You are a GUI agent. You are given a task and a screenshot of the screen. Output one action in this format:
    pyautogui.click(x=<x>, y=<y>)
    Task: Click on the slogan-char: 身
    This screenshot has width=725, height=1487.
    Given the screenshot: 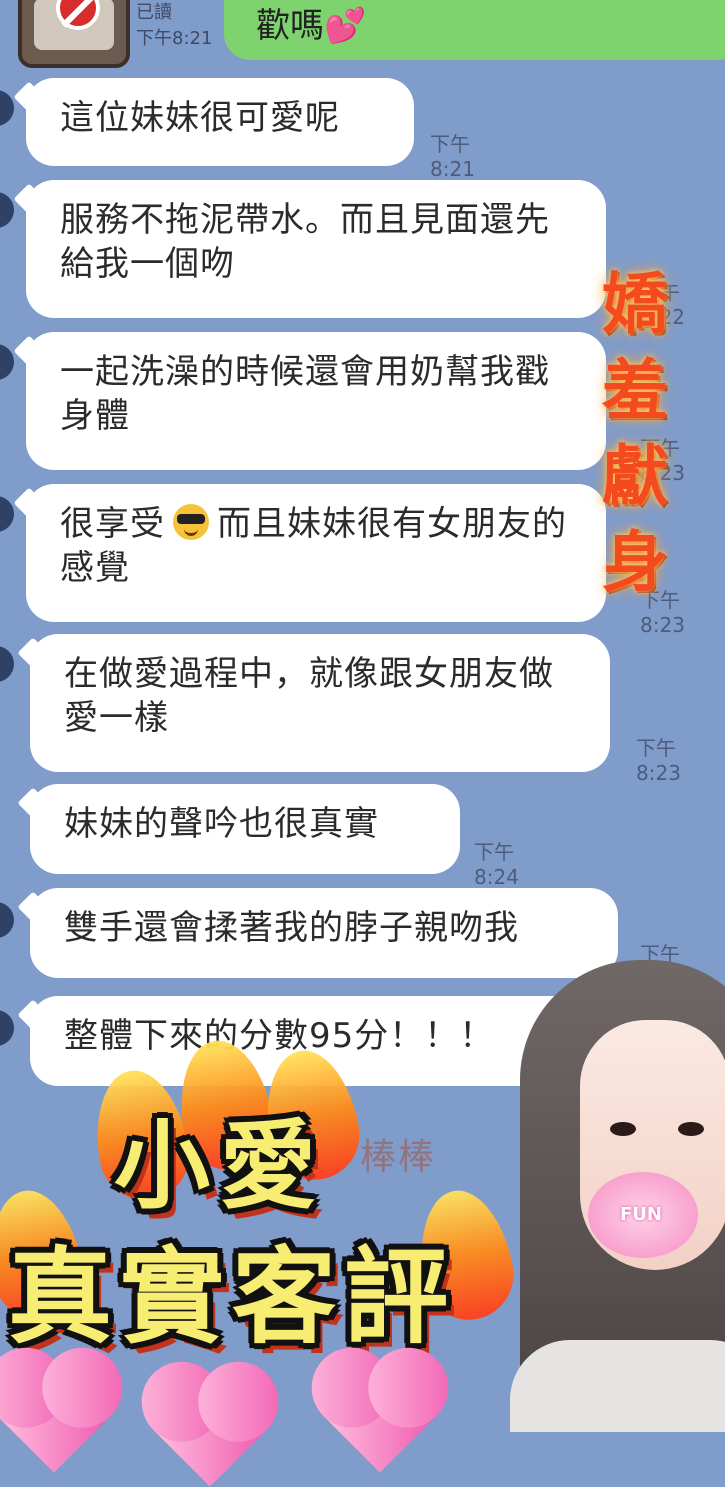 What is the action you would take?
    pyautogui.click(x=635, y=562)
    